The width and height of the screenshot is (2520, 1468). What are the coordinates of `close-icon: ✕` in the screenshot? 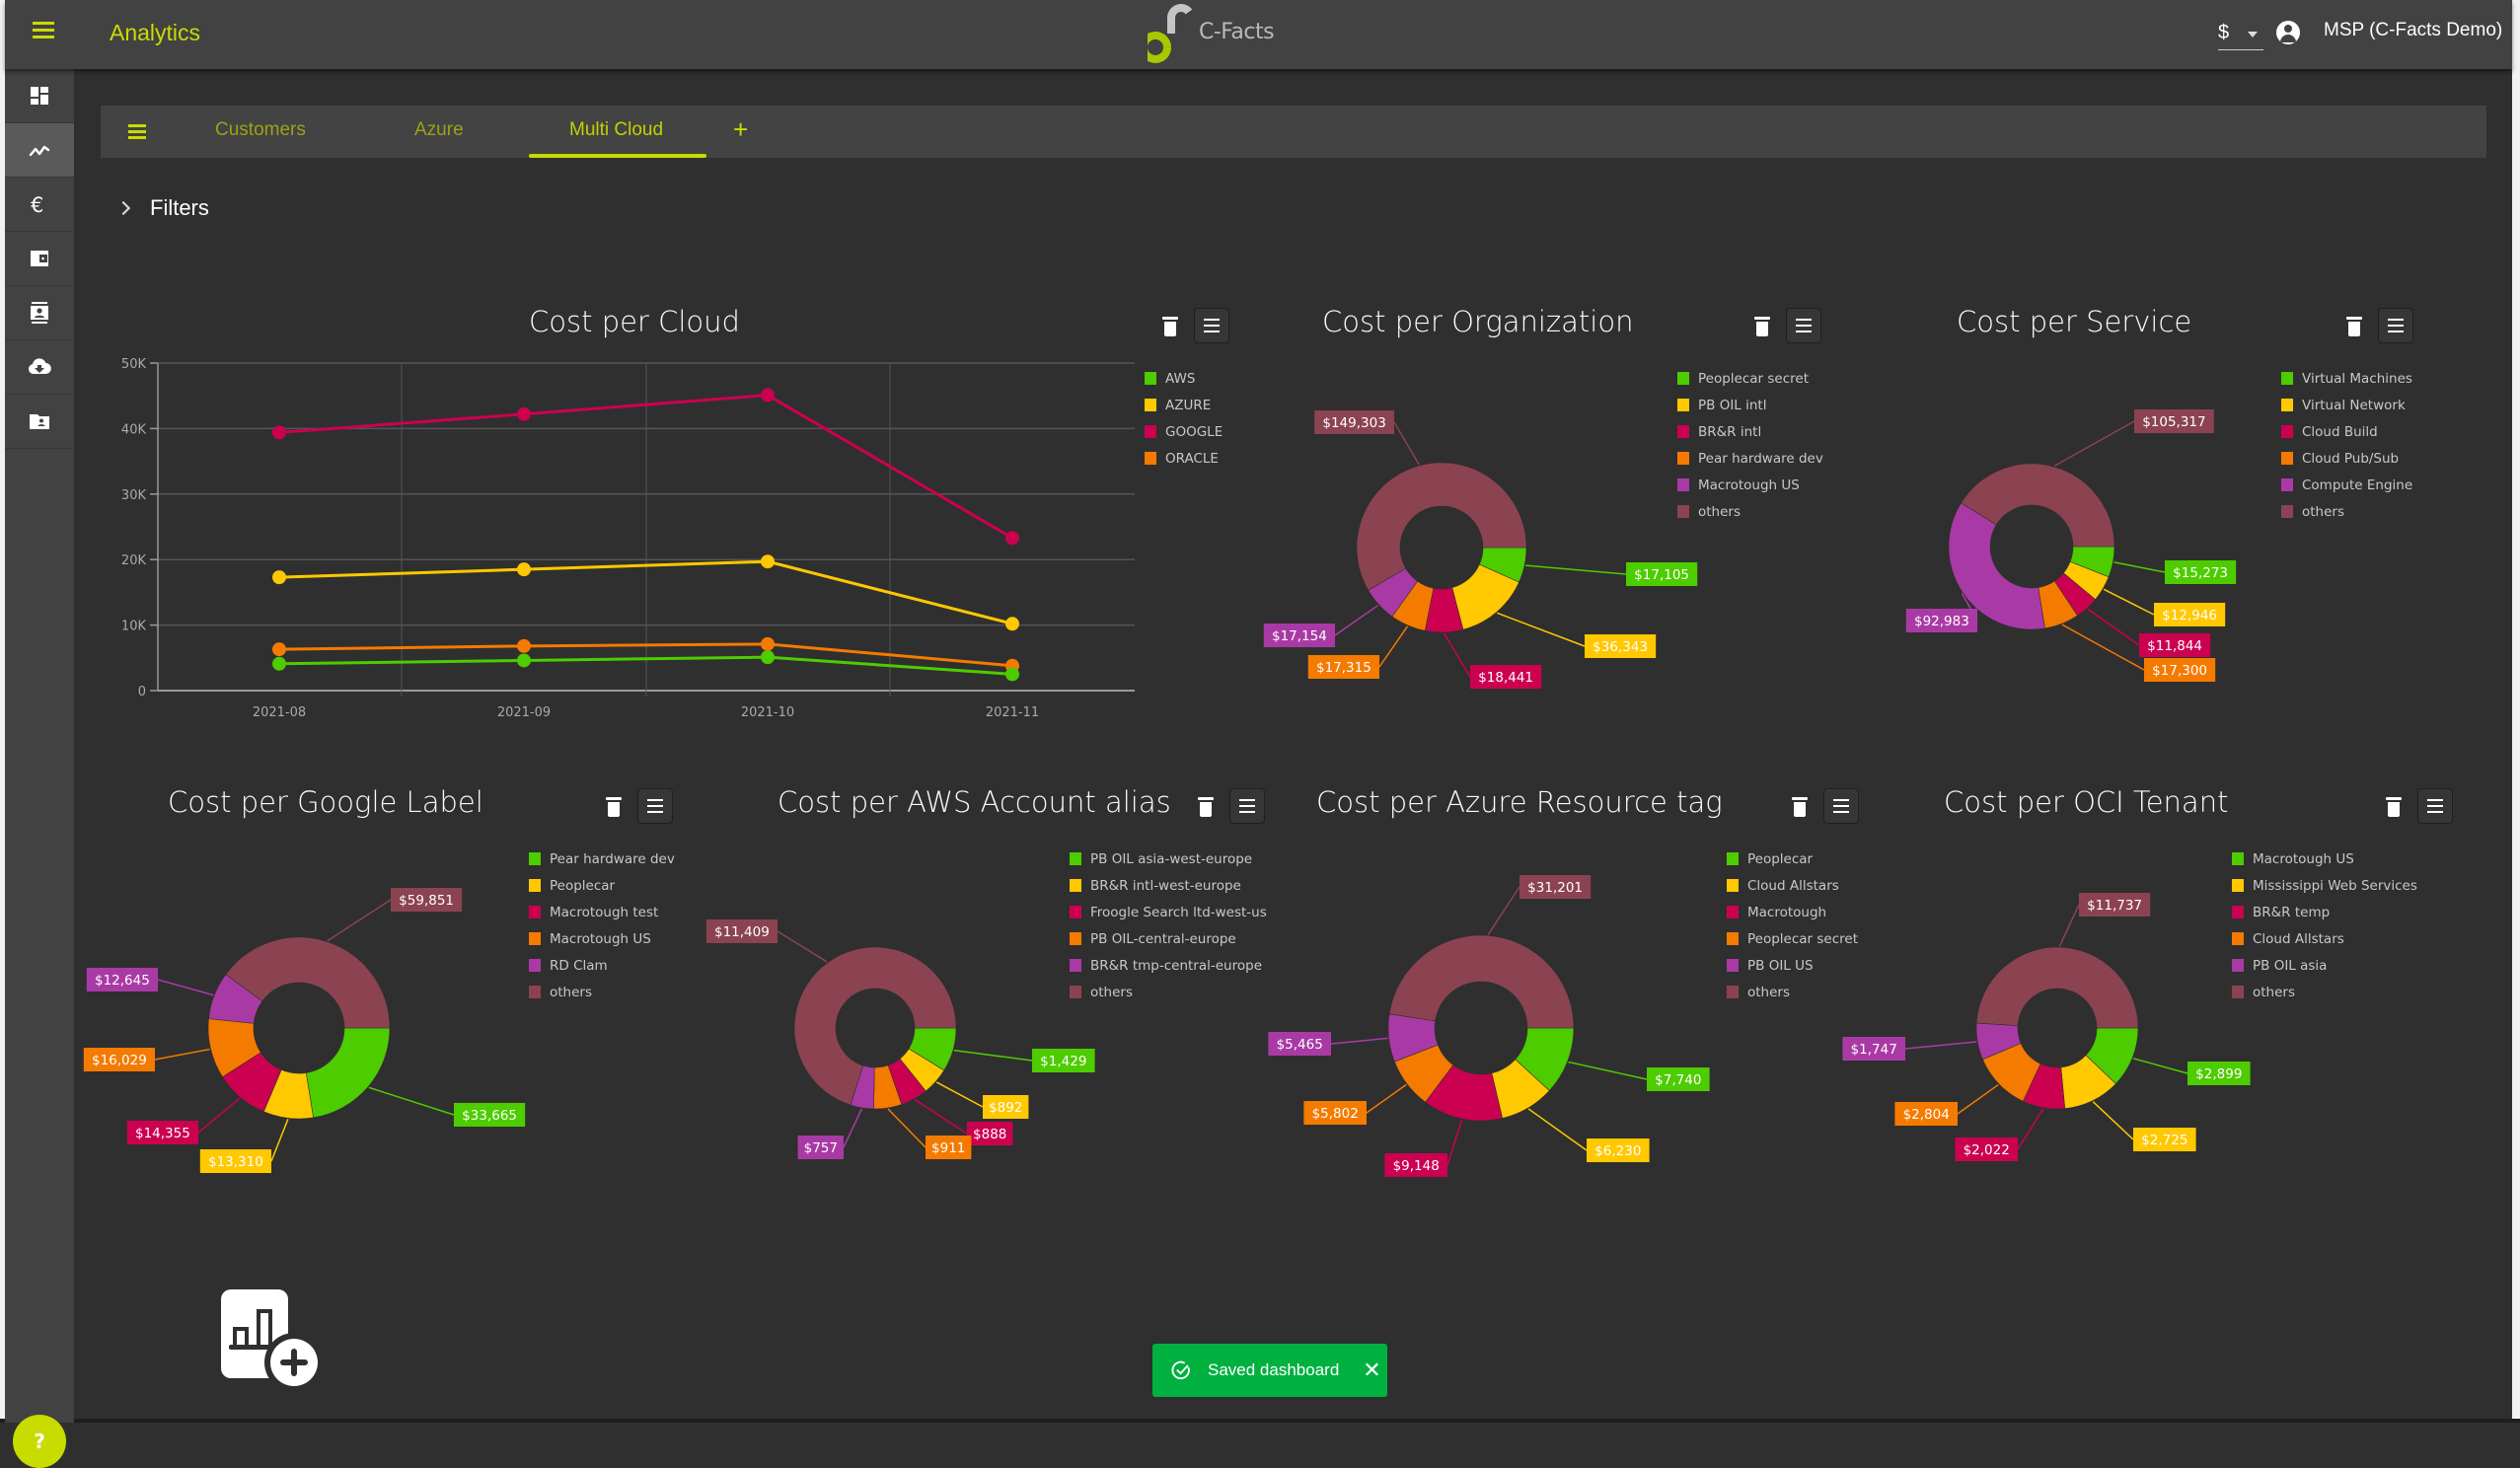 It's located at (1371, 1370).